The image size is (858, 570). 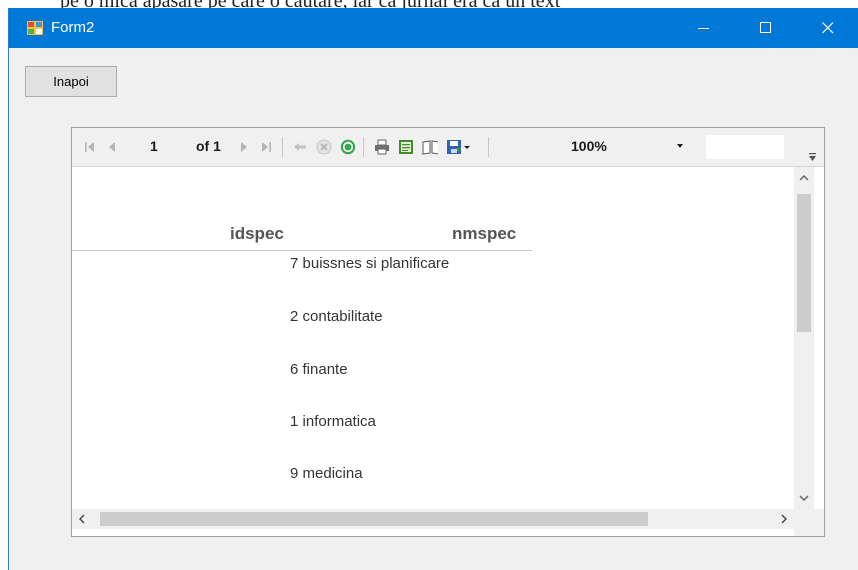 What do you see at coordinates (784, 519) in the screenshot?
I see `chevron-right-icon` at bounding box center [784, 519].